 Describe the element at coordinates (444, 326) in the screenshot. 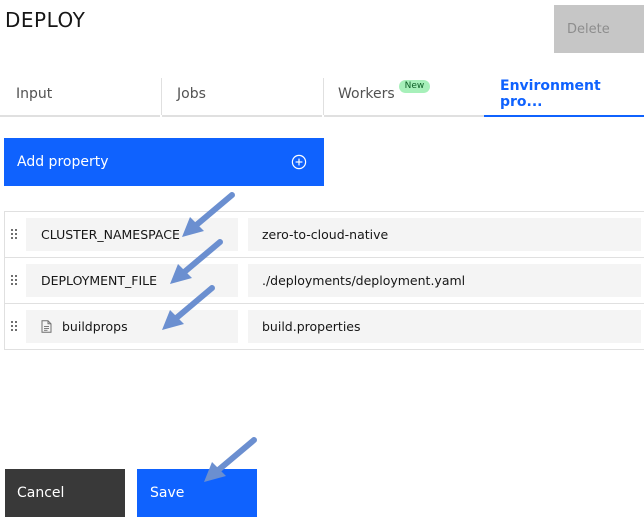

I see `property-value-field: build.properties` at that location.